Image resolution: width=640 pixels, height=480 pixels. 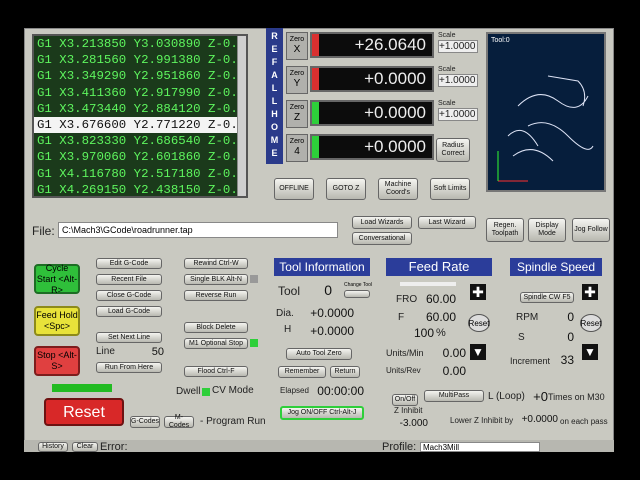 I want to click on times-on-m30-label: Times on M30, so click(x=576, y=397).